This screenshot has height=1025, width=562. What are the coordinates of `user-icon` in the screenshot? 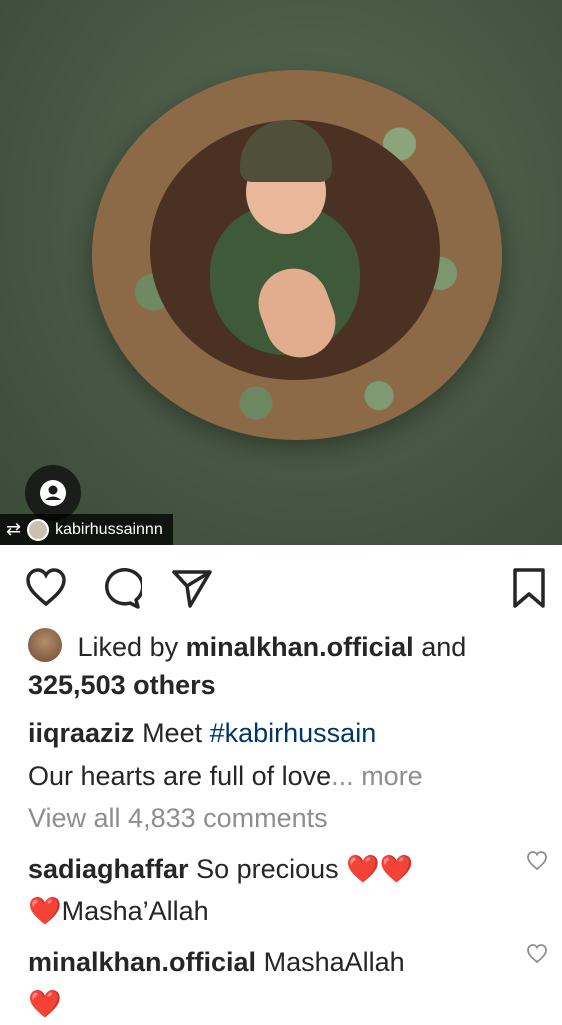 It's located at (53, 493).